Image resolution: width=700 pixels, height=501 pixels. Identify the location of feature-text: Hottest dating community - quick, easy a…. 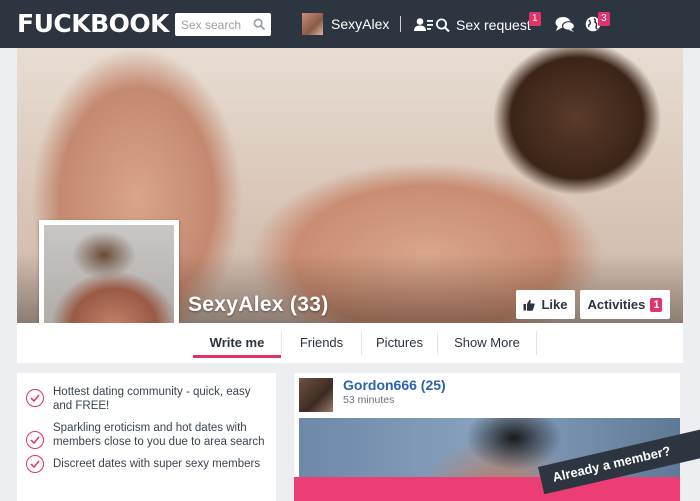
(152, 399).